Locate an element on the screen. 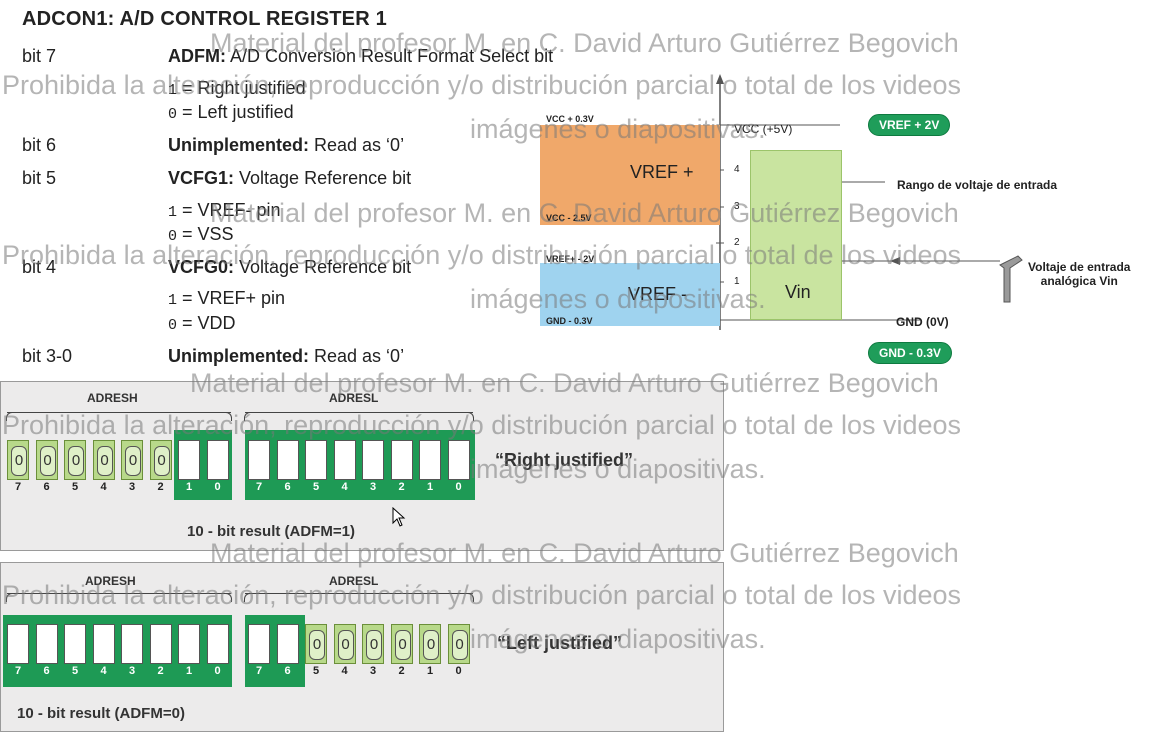 Image resolution: width=1164 pixels, height=732 pixels. bit3-0-name: Unimplemented: is located at coordinates (239, 356).